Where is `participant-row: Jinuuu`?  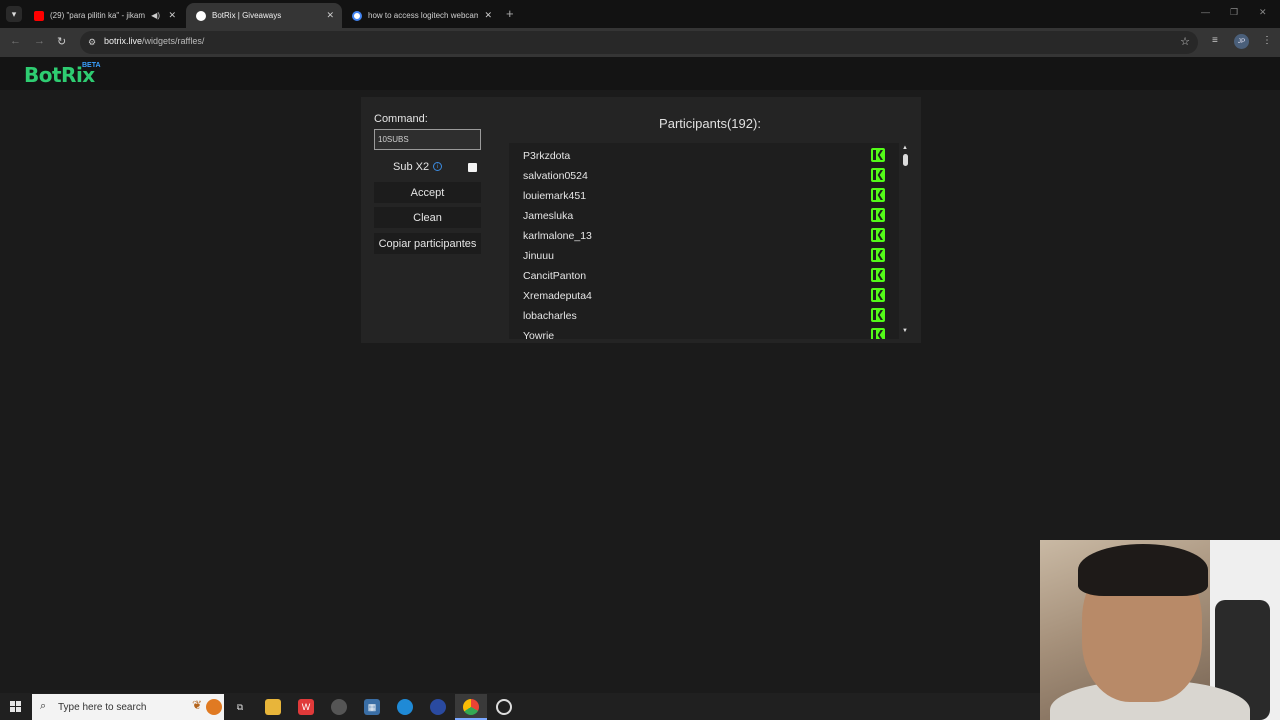
participant-row: Jinuuu is located at coordinates (704, 255).